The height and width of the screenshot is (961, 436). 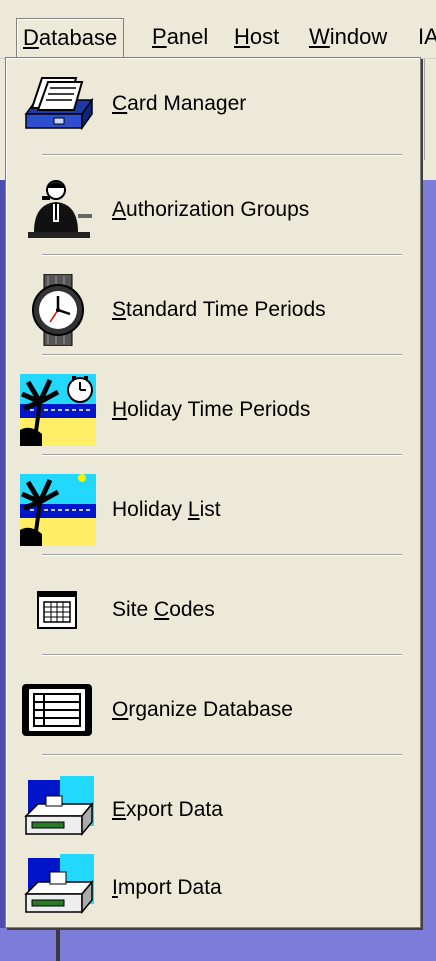 What do you see at coordinates (119, 209) in the screenshot?
I see `menu-item-mnemonic: A` at bounding box center [119, 209].